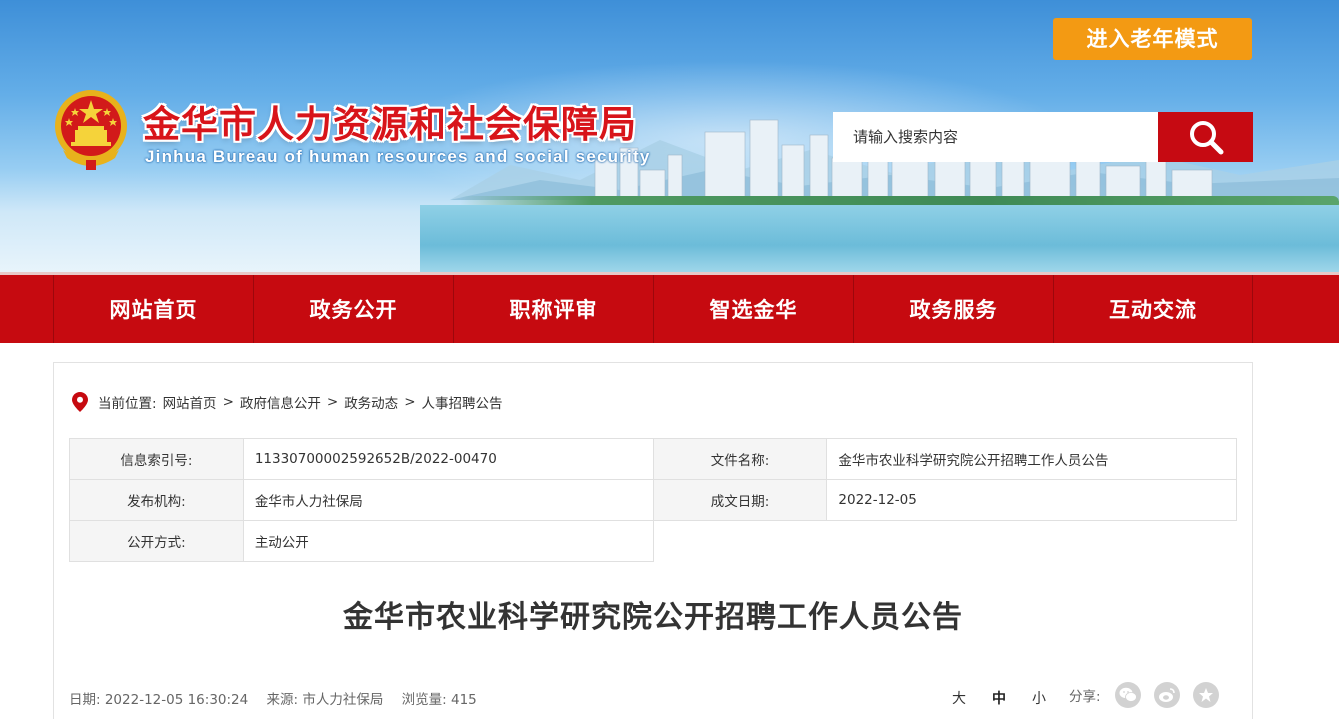 The height and width of the screenshot is (719, 1339). Describe the element at coordinates (1152, 39) in the screenshot. I see `elder-mode-button: 进入老年模式` at that location.